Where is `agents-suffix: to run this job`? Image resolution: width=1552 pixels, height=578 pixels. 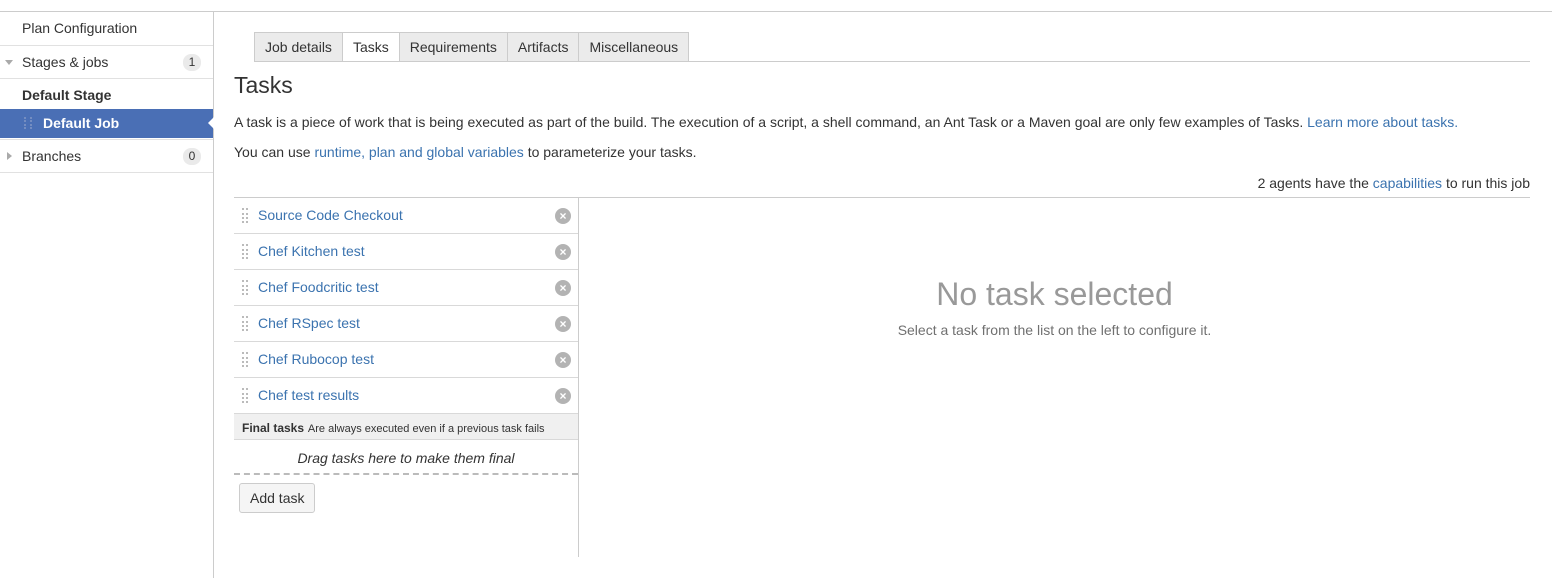 agents-suffix: to run this job is located at coordinates (1487, 183).